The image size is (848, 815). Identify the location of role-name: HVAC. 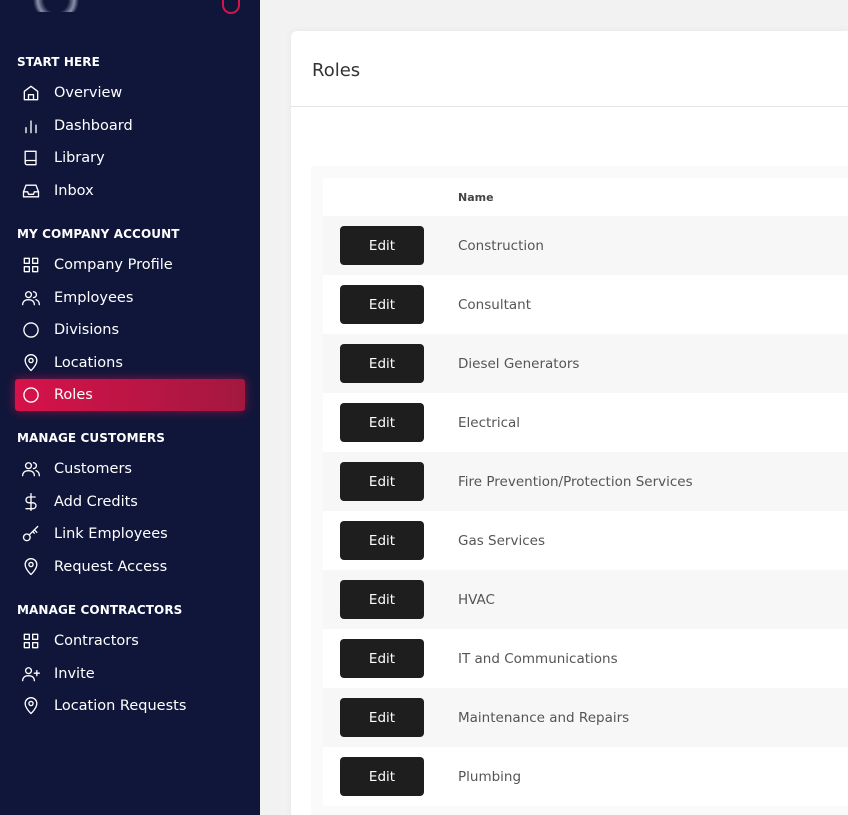
(653, 599).